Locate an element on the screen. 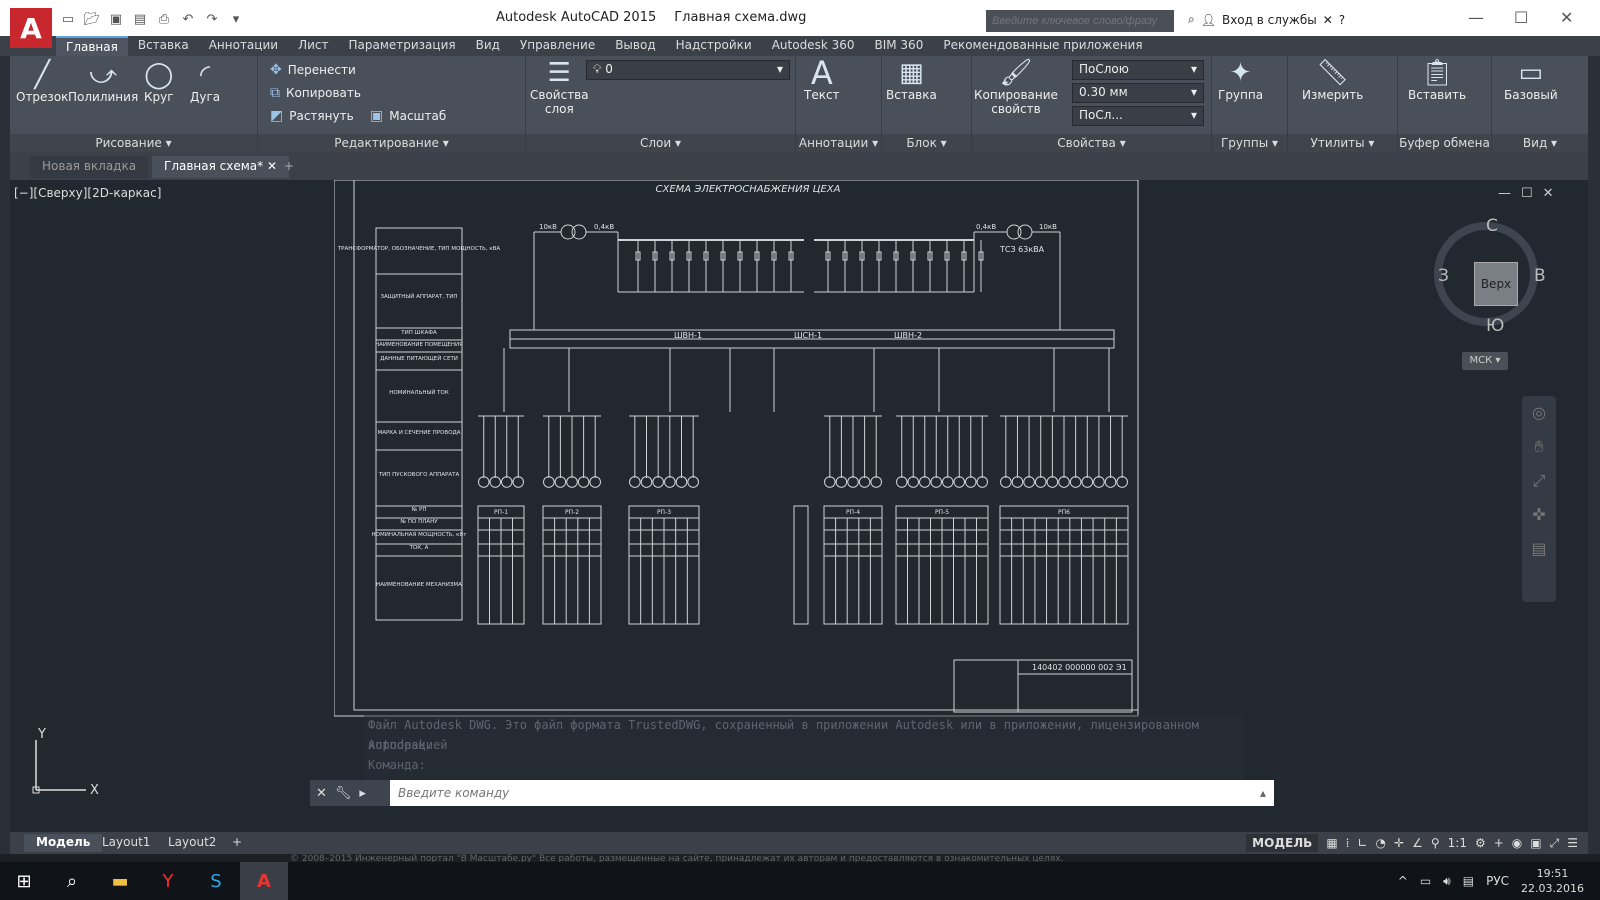 The width and height of the screenshot is (1600, 900). insert-tool: ▦ Вставка is located at coordinates (911, 80).